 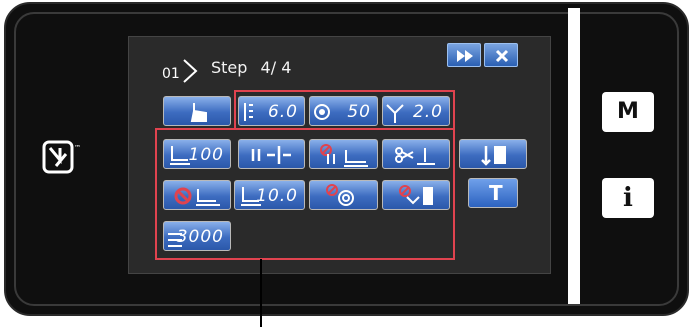 I want to click on m-button: M, so click(x=628, y=112).